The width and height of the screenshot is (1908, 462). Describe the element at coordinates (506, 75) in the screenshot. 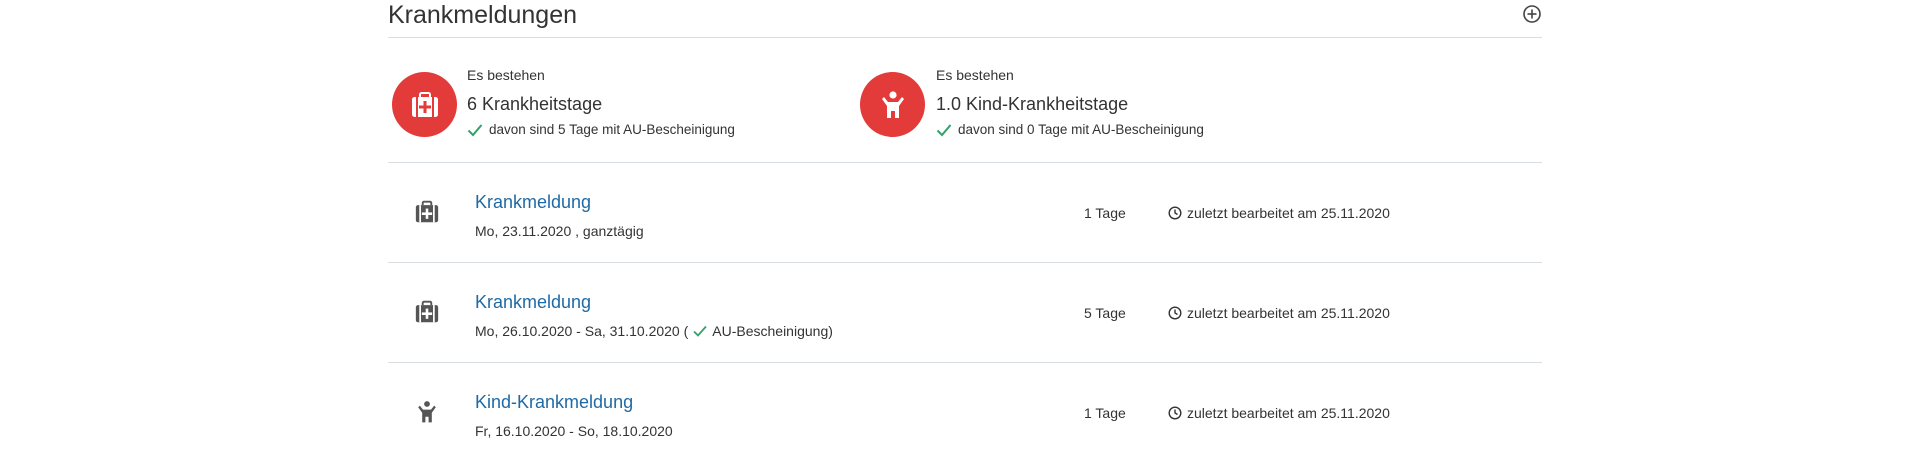

I see `sick-summary-pre: Es bestehen` at that location.